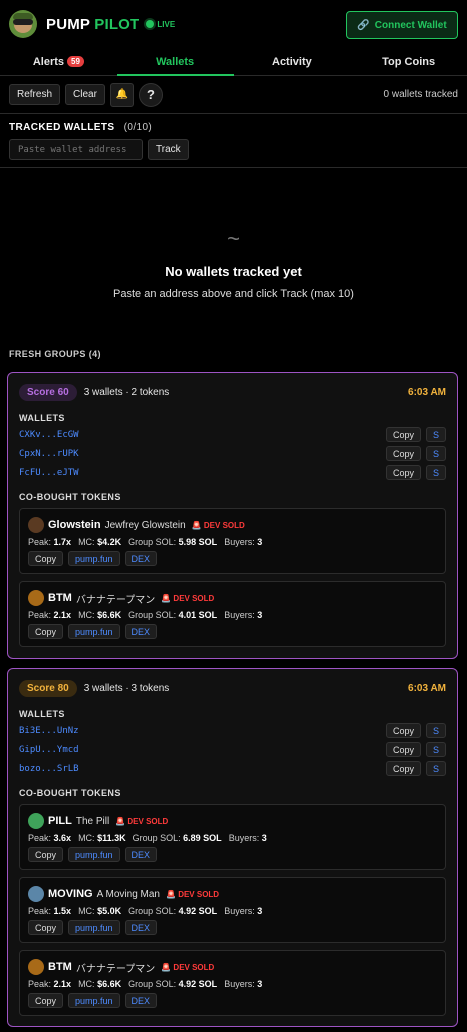 The image size is (467, 1032). I want to click on connect-wallet-button: 🔗 Connect Wallet, so click(402, 25).